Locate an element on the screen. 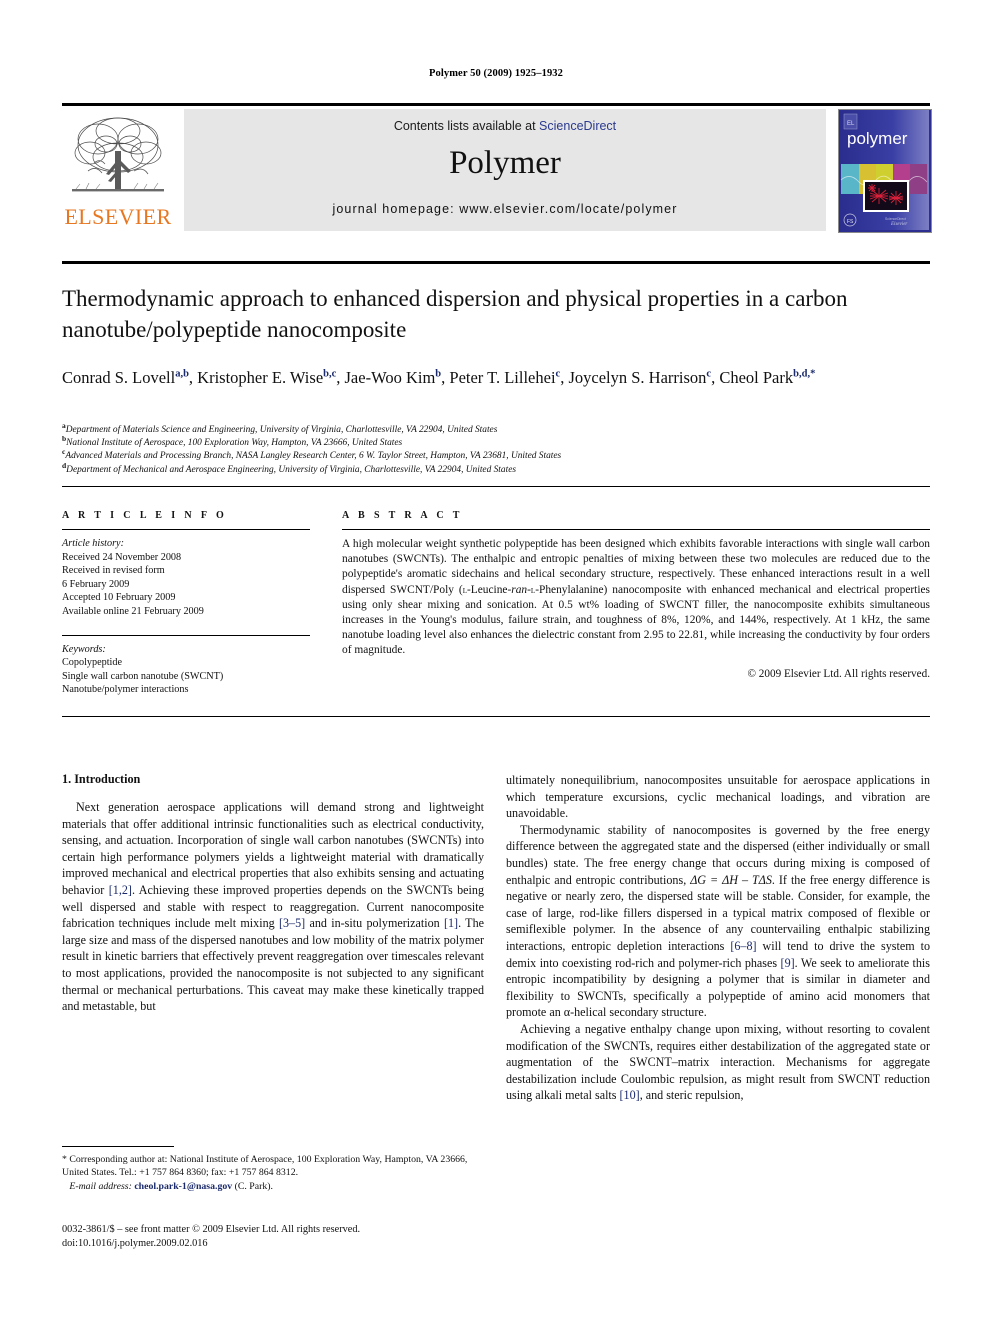 The width and height of the screenshot is (992, 1323). svg-text: EL is located at coordinates (851, 124).